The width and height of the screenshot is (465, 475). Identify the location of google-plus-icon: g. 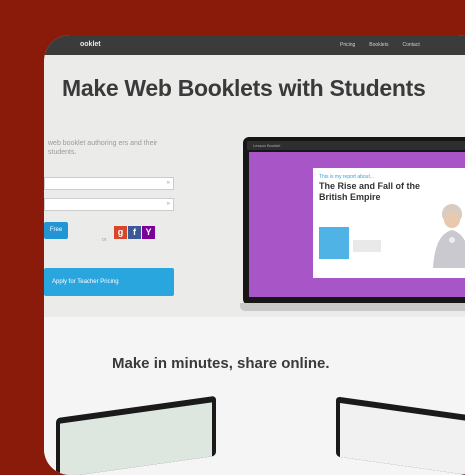
(120, 232).